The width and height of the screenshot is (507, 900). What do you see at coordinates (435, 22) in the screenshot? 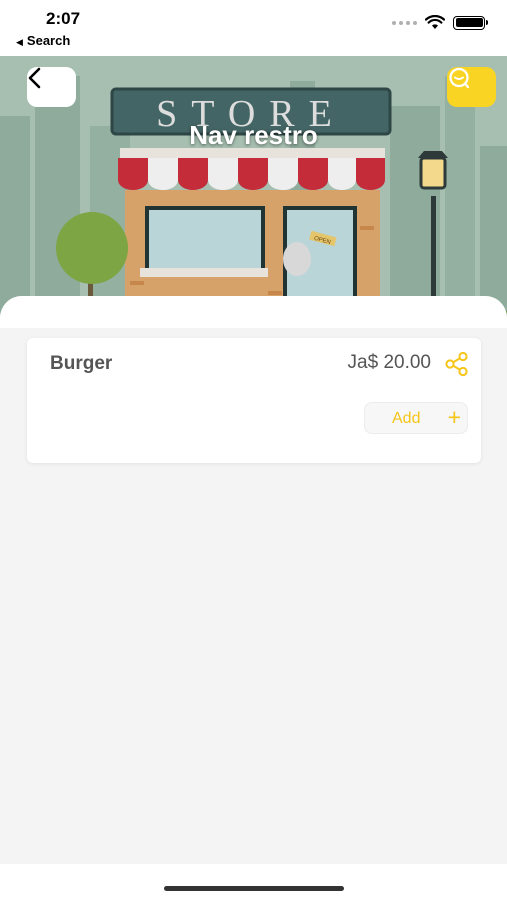
I see `wifi-icon` at bounding box center [435, 22].